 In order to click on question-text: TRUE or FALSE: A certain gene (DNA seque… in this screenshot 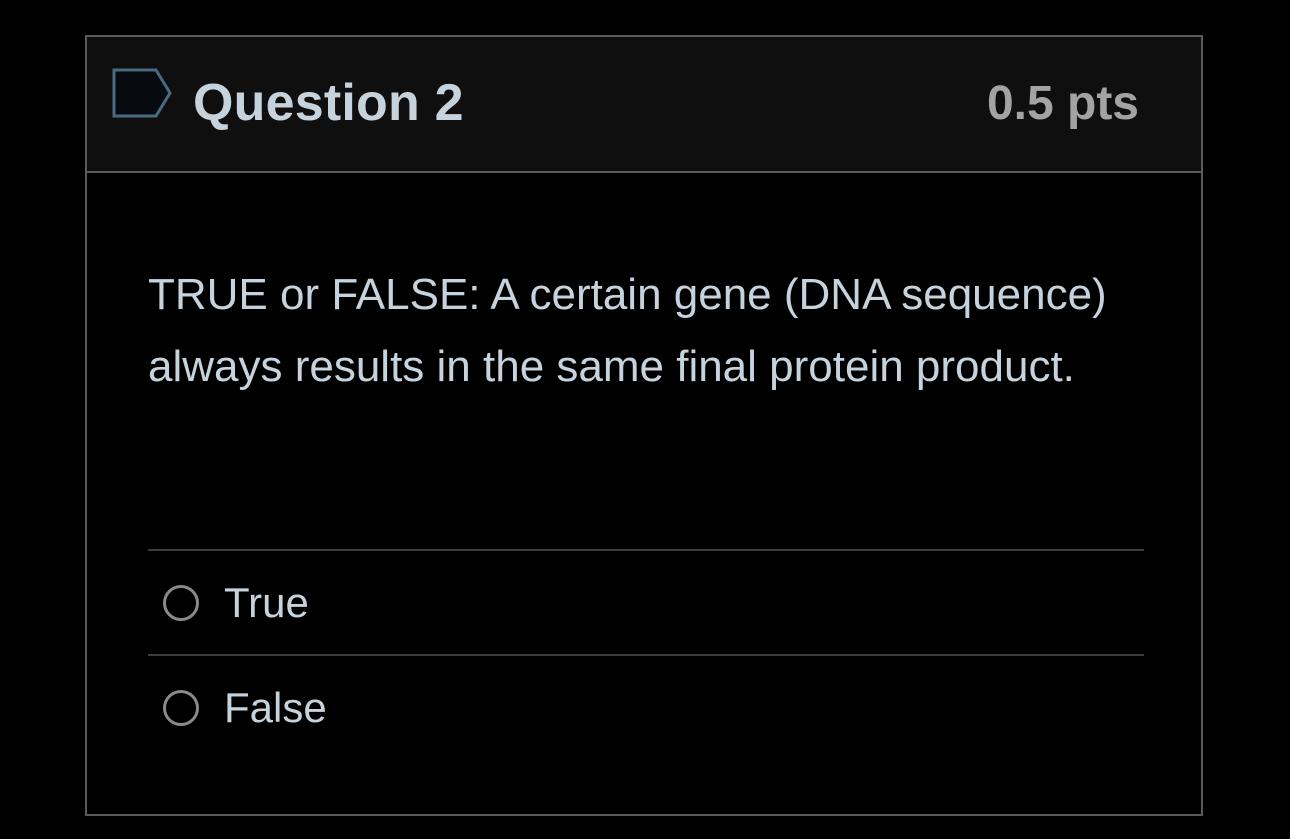, I will do `click(627, 330)`.